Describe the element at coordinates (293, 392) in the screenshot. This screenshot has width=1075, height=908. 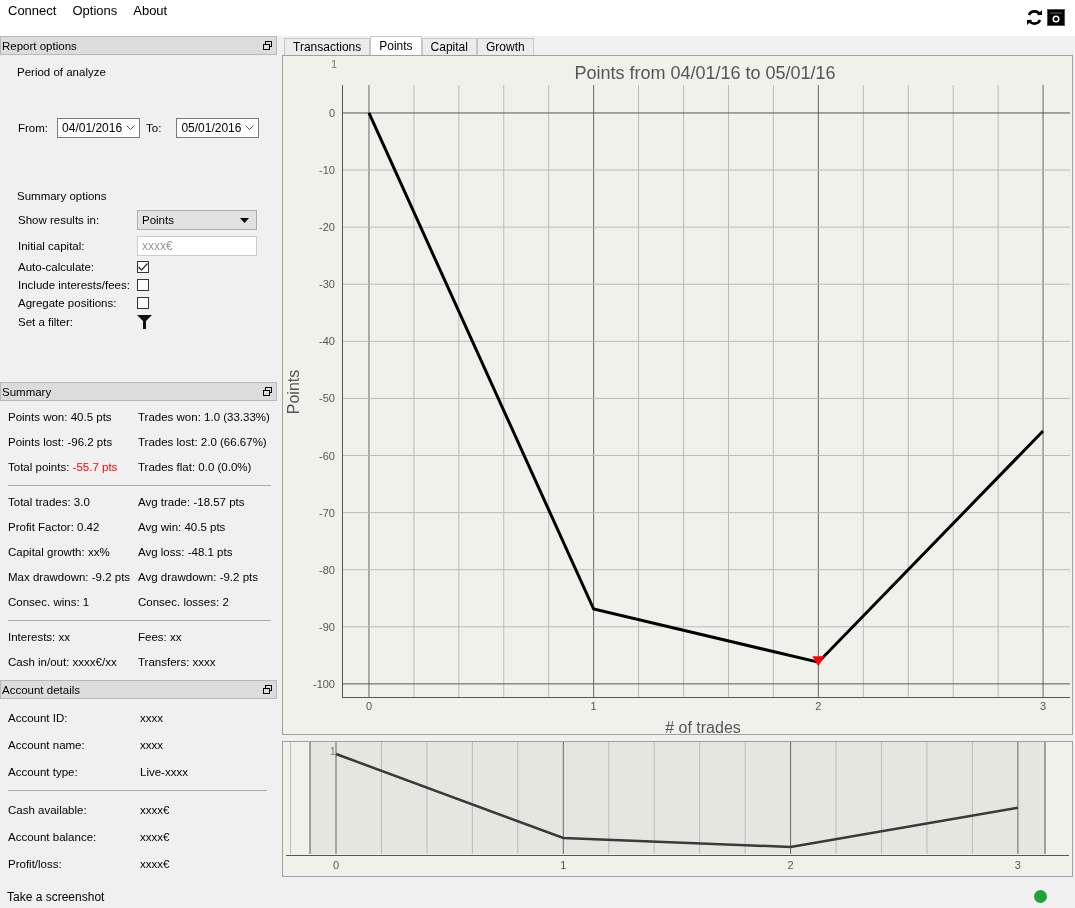
I see `axis-title: Points` at that location.